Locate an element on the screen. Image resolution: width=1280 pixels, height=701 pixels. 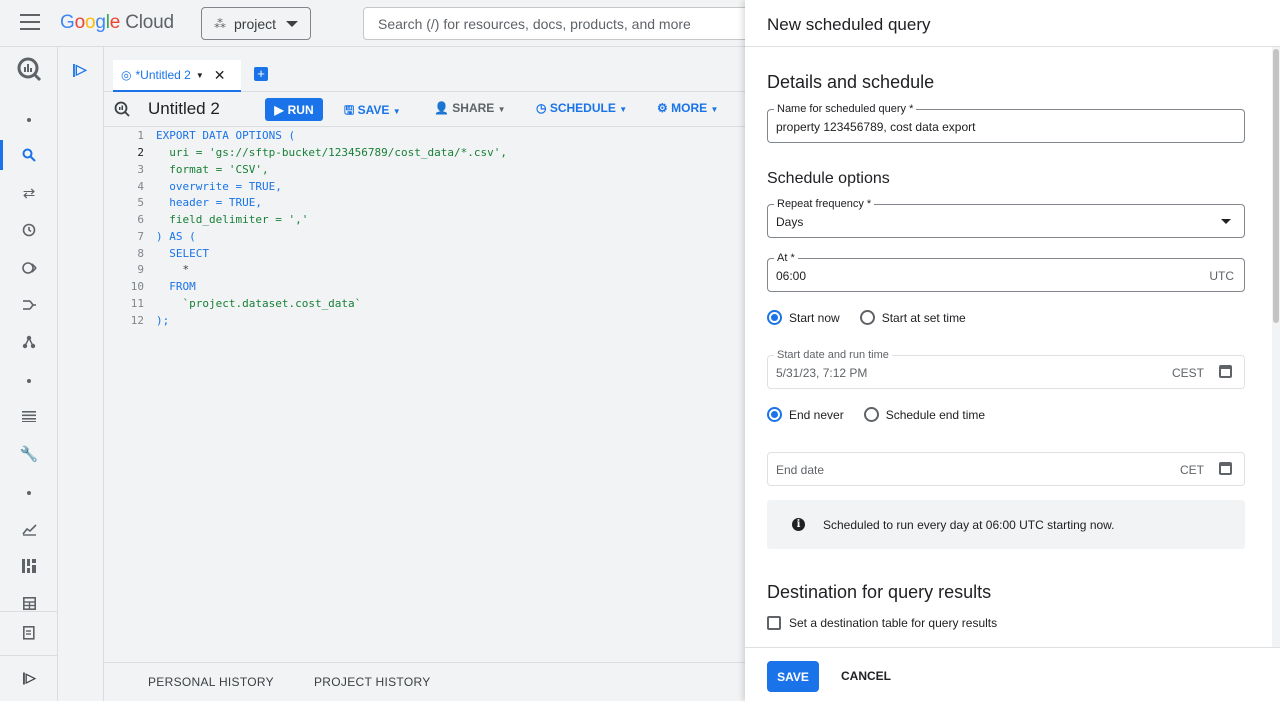
field-value: property 123456789, cost data export is located at coordinates (876, 127).